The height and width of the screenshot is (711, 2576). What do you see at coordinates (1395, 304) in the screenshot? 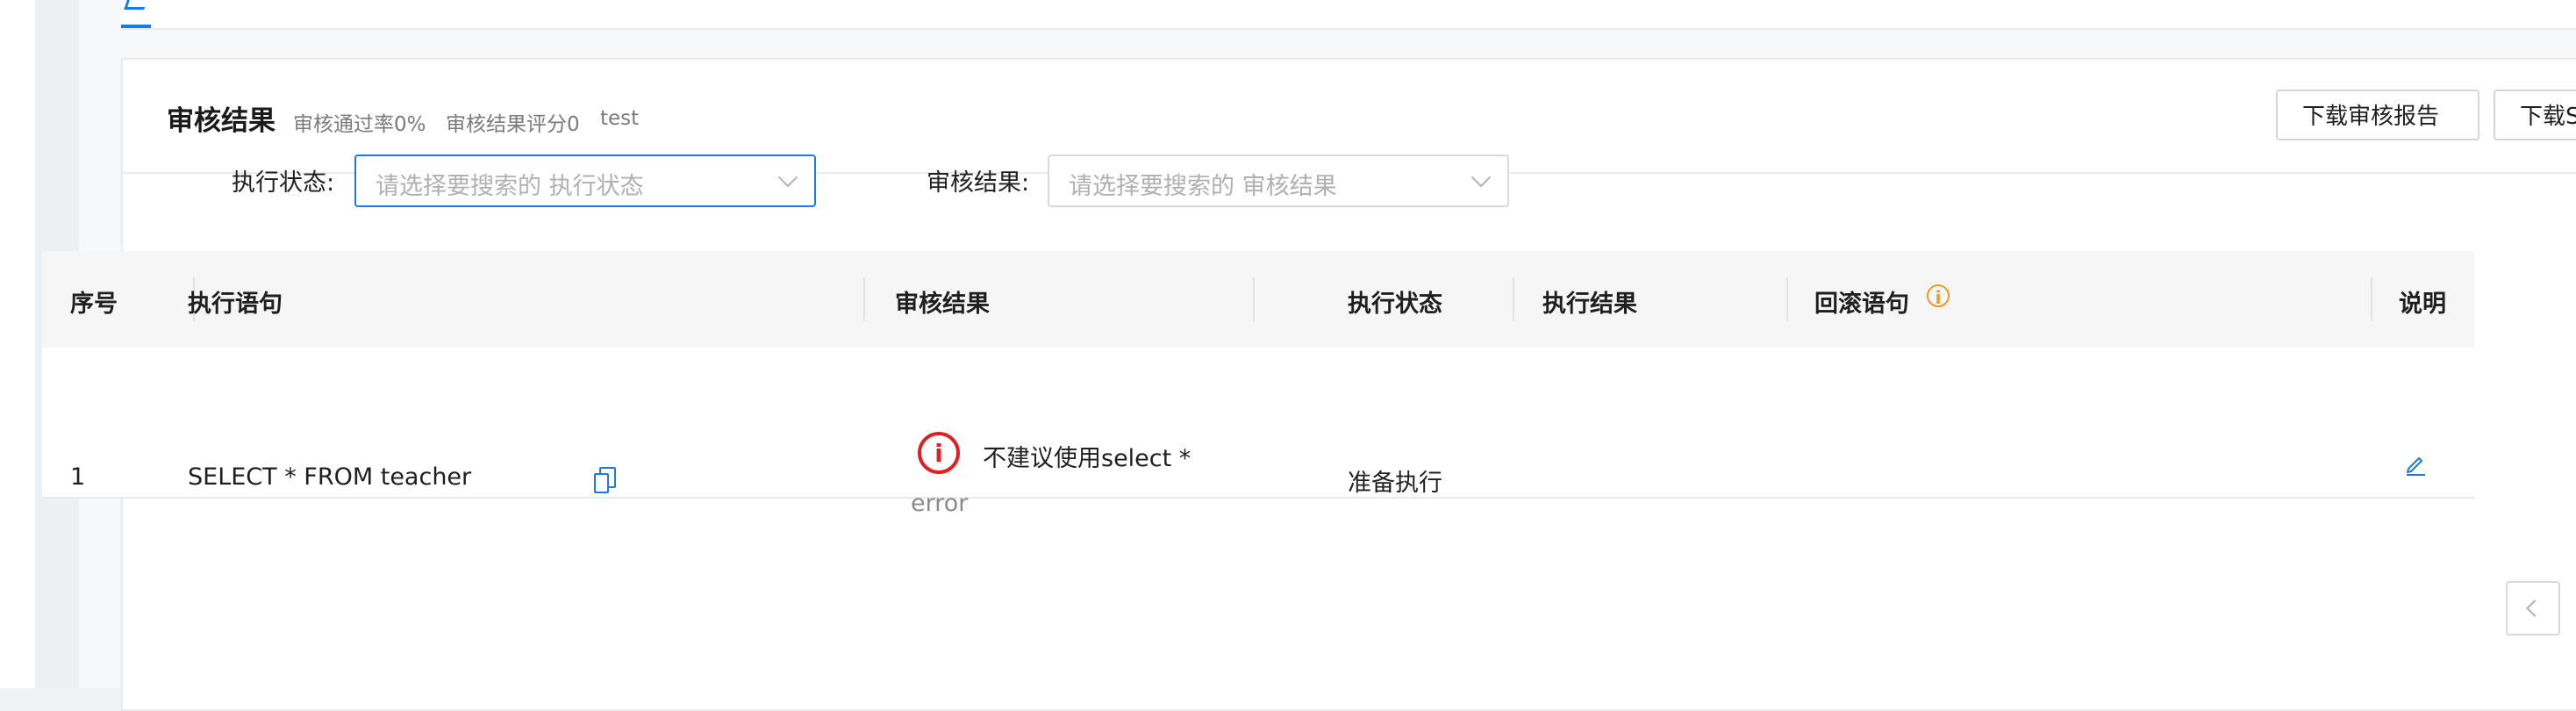
I see `column-header-exec-status: 执行状态` at bounding box center [1395, 304].